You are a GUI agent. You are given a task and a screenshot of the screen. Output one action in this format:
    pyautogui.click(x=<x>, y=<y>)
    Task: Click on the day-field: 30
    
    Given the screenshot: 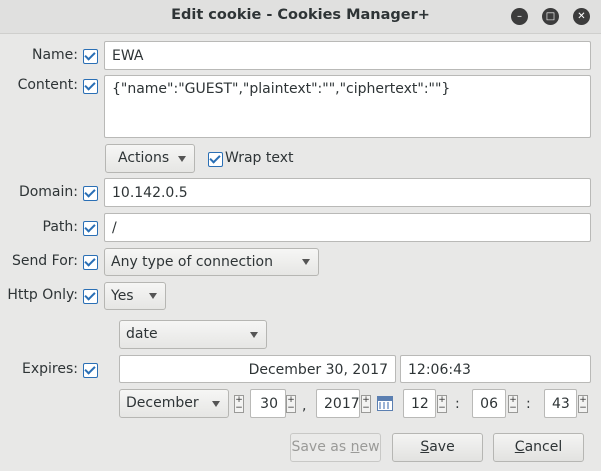 What is the action you would take?
    pyautogui.click(x=268, y=403)
    